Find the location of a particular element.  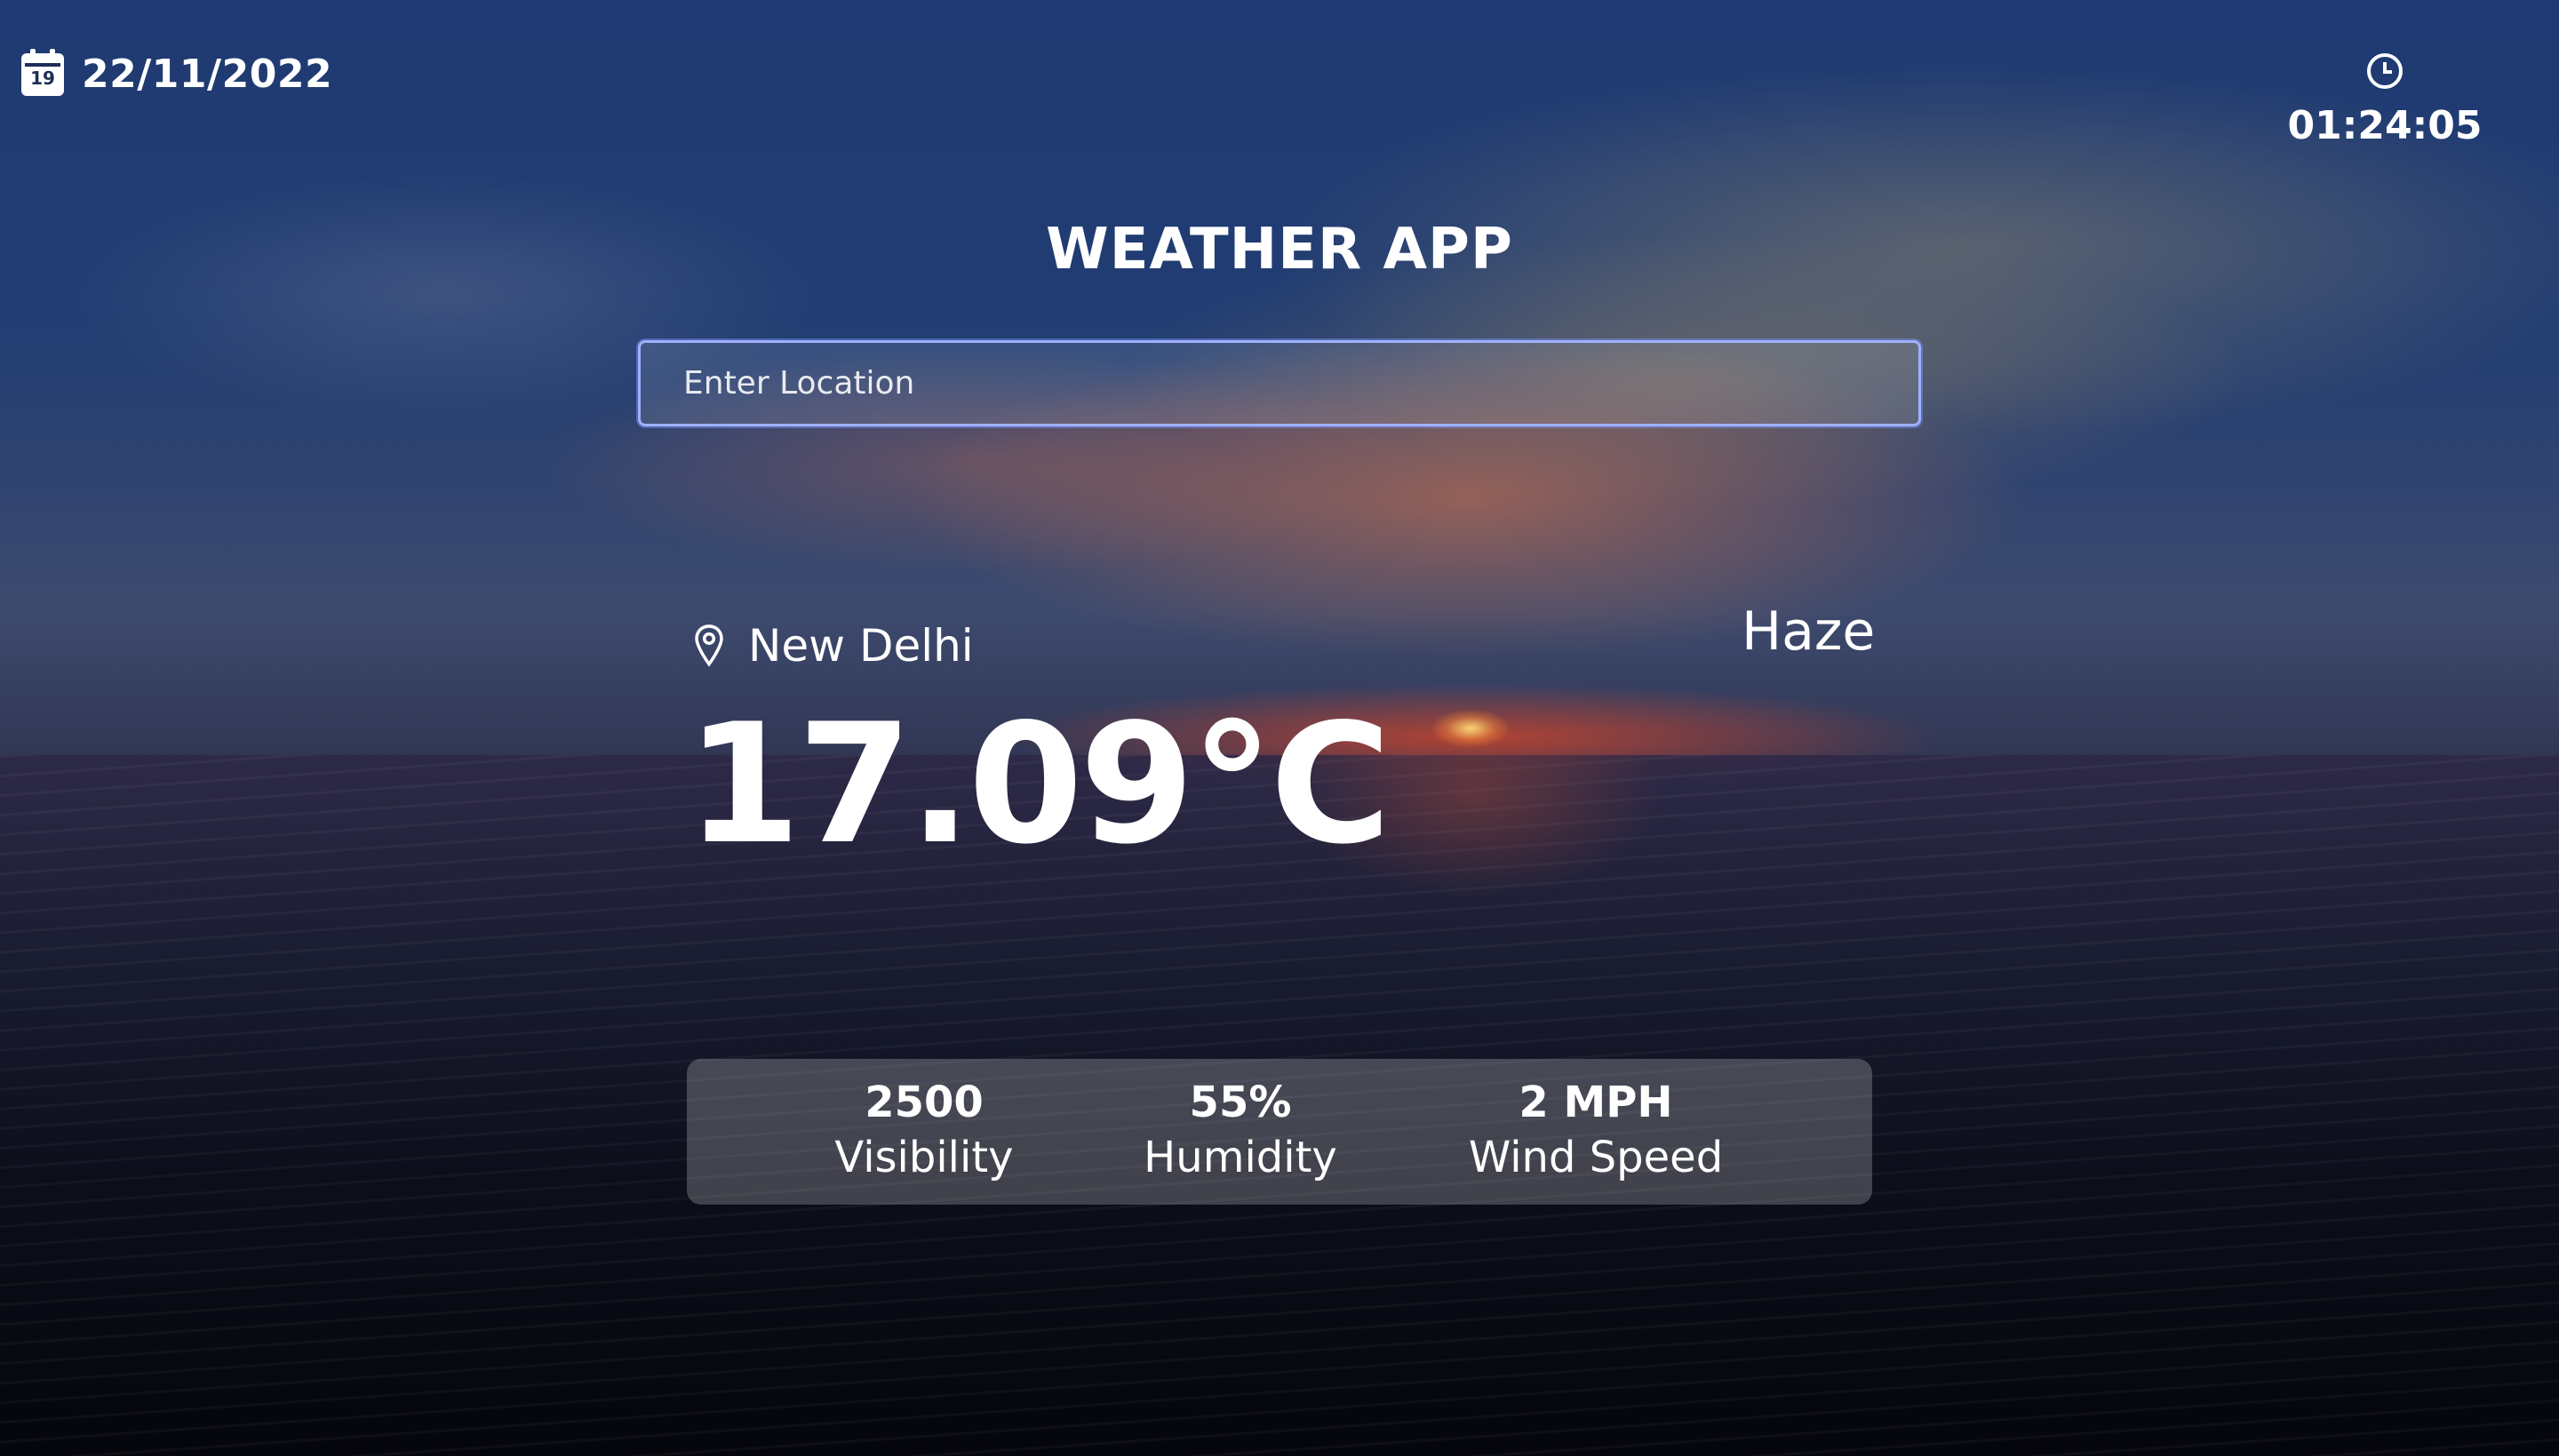

weather-condition: Haze is located at coordinates (1809, 632).